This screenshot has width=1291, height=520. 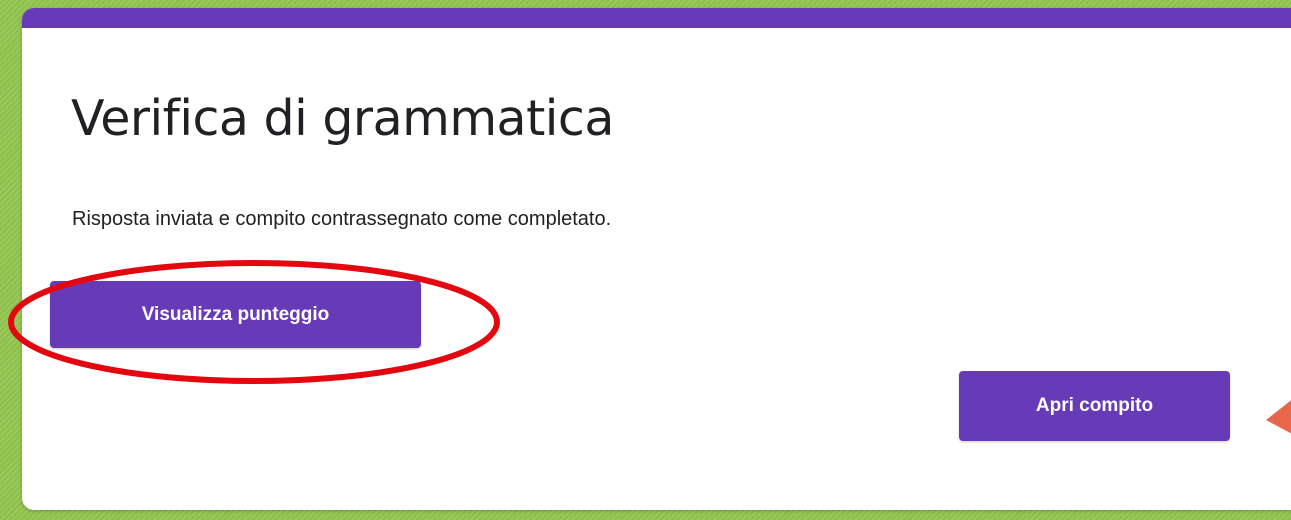 What do you see at coordinates (235, 314) in the screenshot?
I see `view-score-button: Visualizza punteggio` at bounding box center [235, 314].